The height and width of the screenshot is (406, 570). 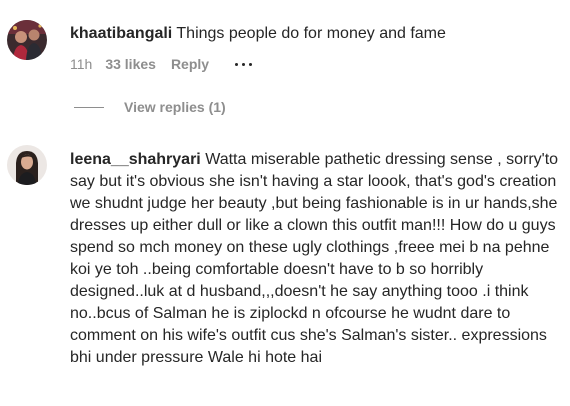 I want to click on view-replies-button: View replies (1), so click(x=150, y=107).